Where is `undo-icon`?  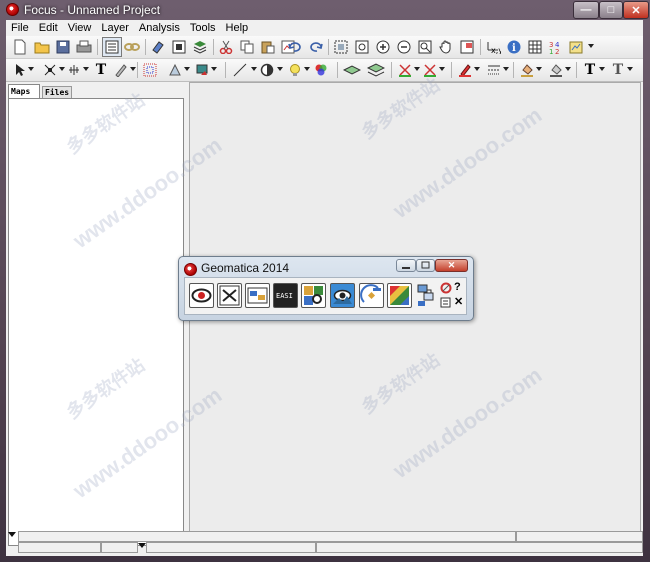
undo-icon is located at coordinates (295, 47).